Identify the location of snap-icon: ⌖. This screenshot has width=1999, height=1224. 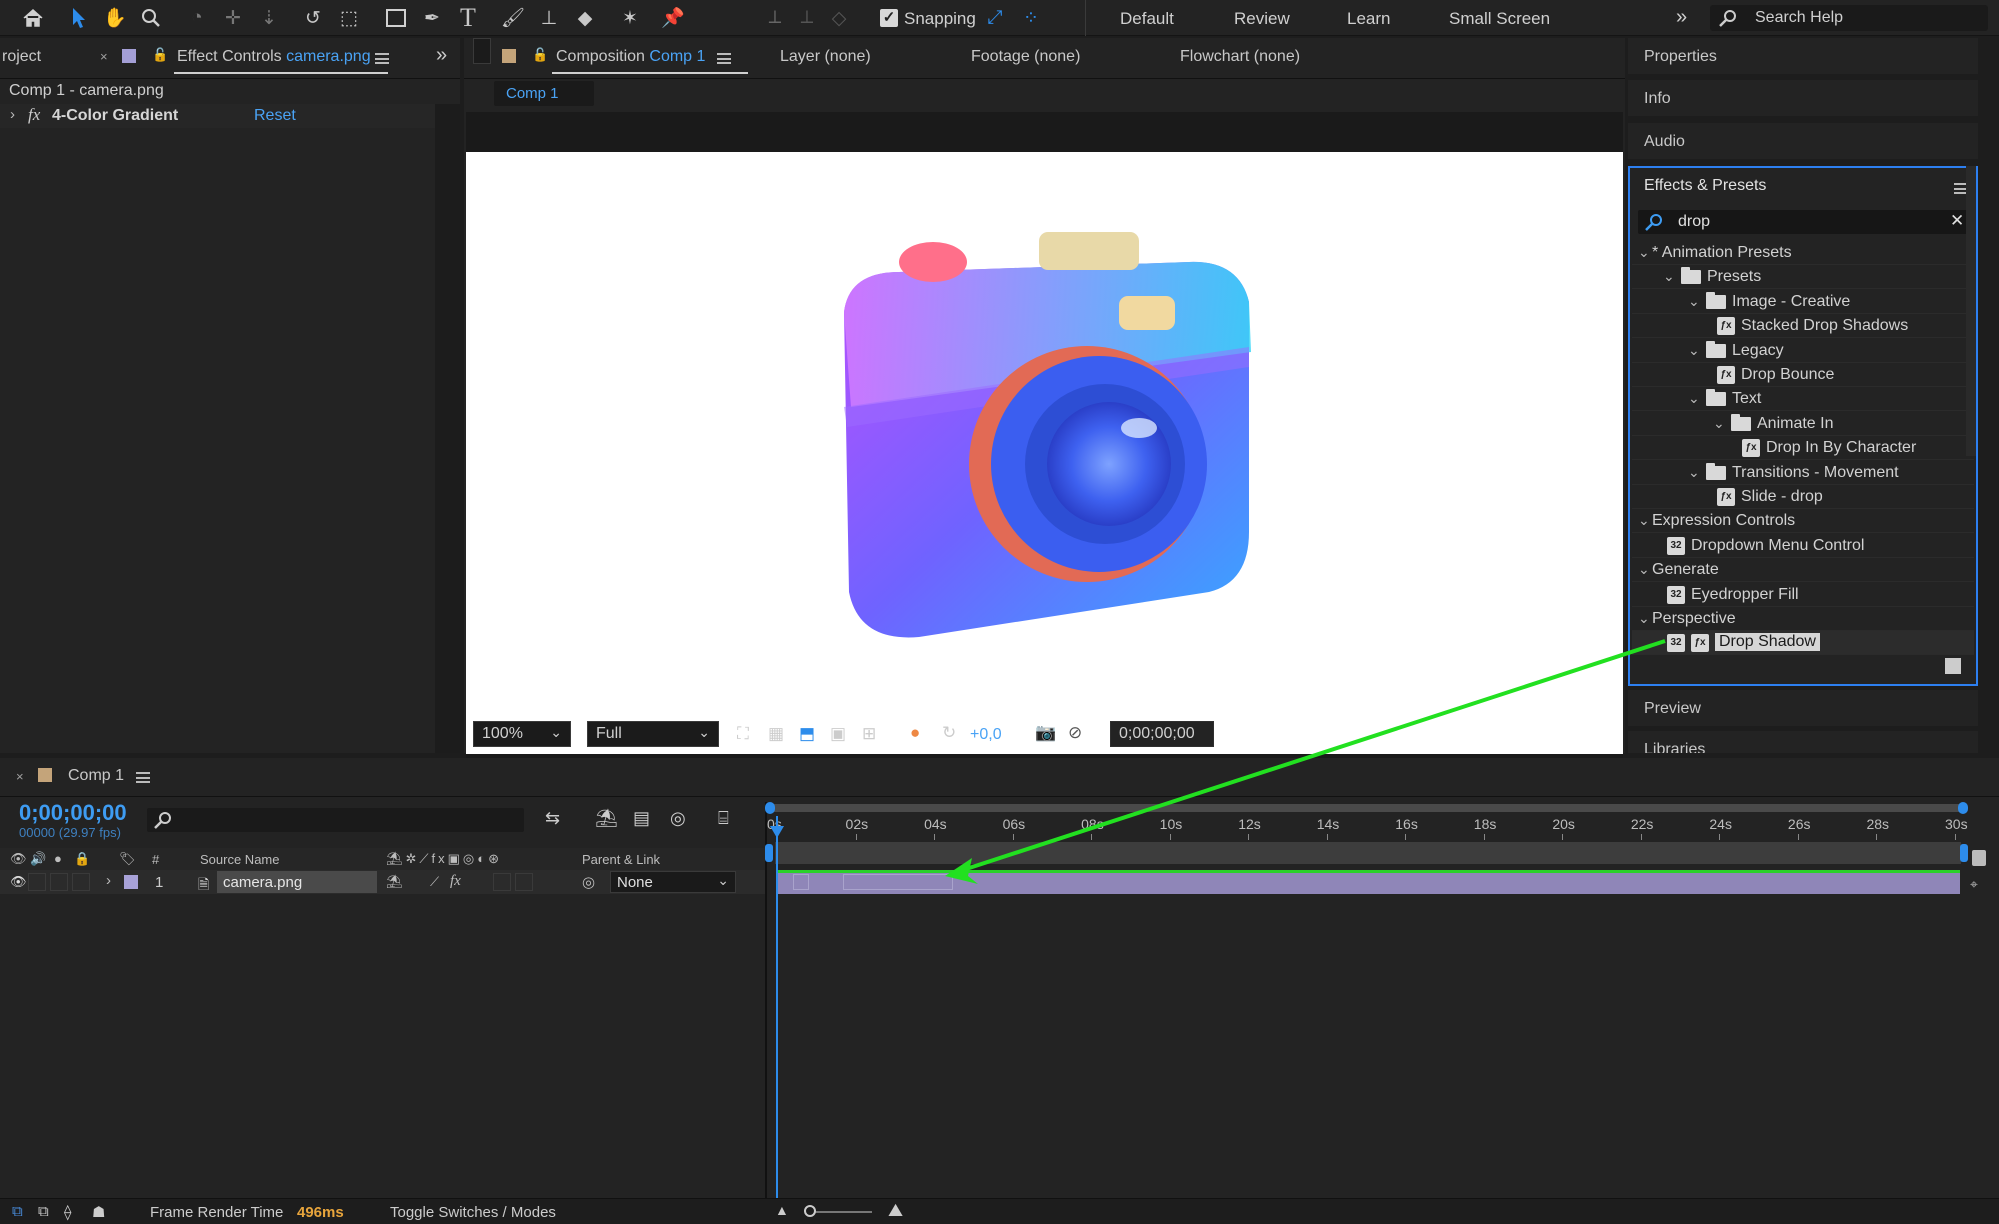
(1974, 884).